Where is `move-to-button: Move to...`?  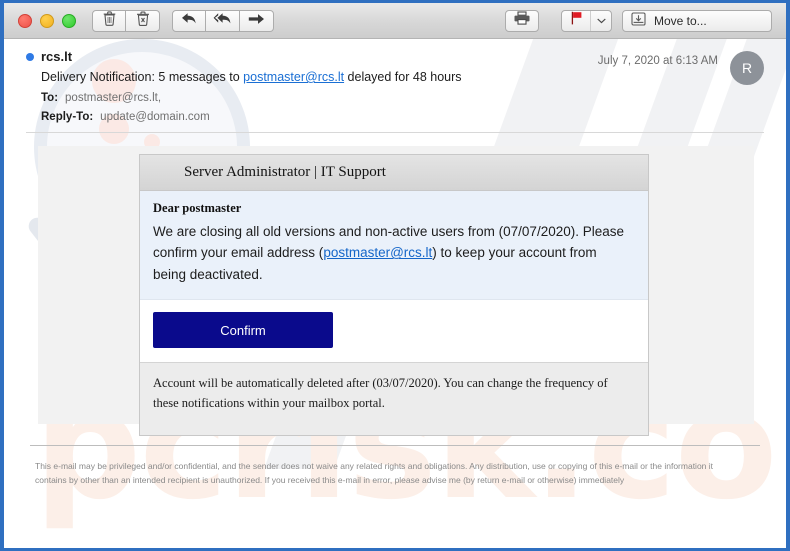
move-to-button: Move to... is located at coordinates (697, 20).